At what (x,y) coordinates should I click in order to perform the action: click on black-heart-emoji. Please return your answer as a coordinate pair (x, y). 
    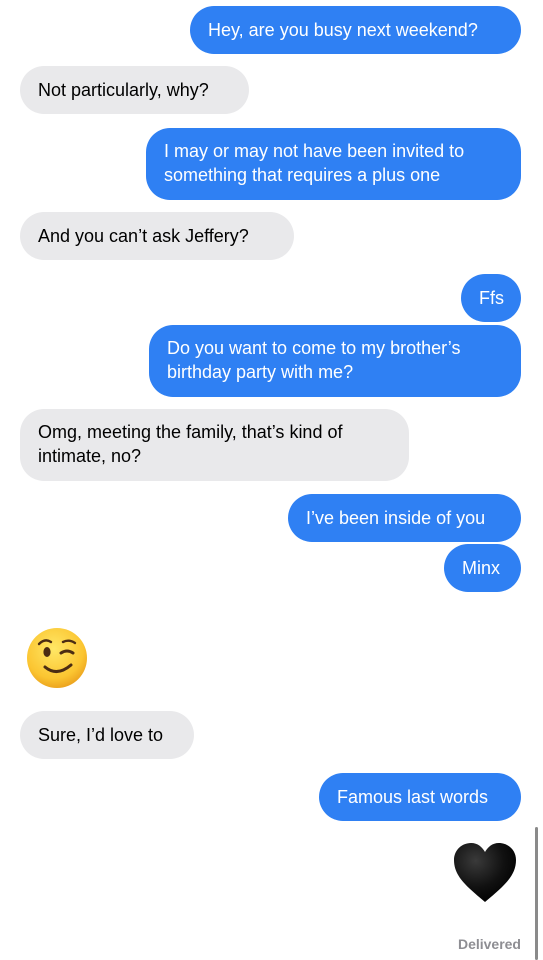
    Looking at the image, I should click on (485, 873).